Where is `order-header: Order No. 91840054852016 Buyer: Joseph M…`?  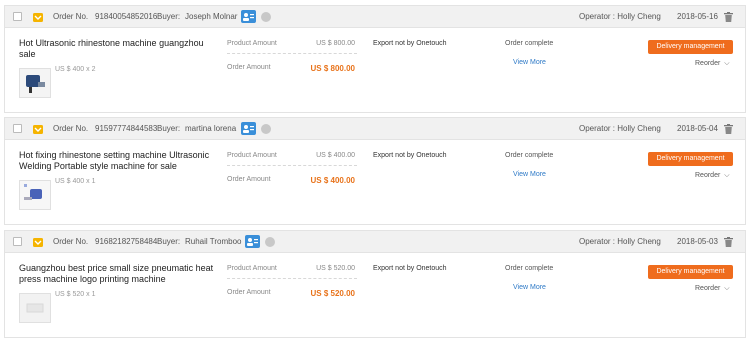
order-header: Order No. 91840054852016 Buyer: Joseph M… is located at coordinates (375, 17).